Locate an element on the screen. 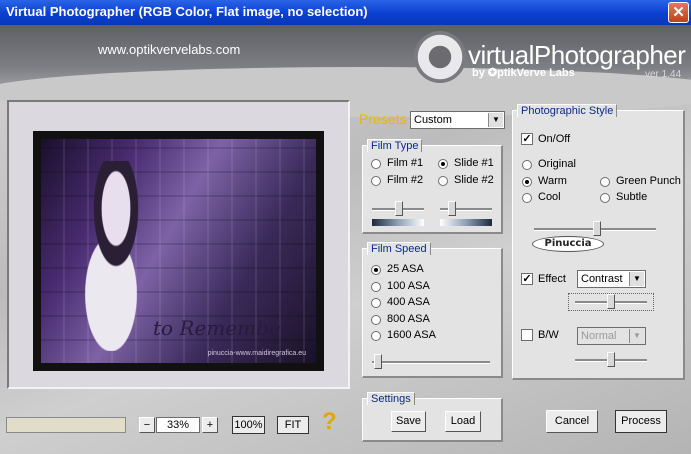 The height and width of the screenshot is (454, 691). presets-value: Custom is located at coordinates (433, 120).